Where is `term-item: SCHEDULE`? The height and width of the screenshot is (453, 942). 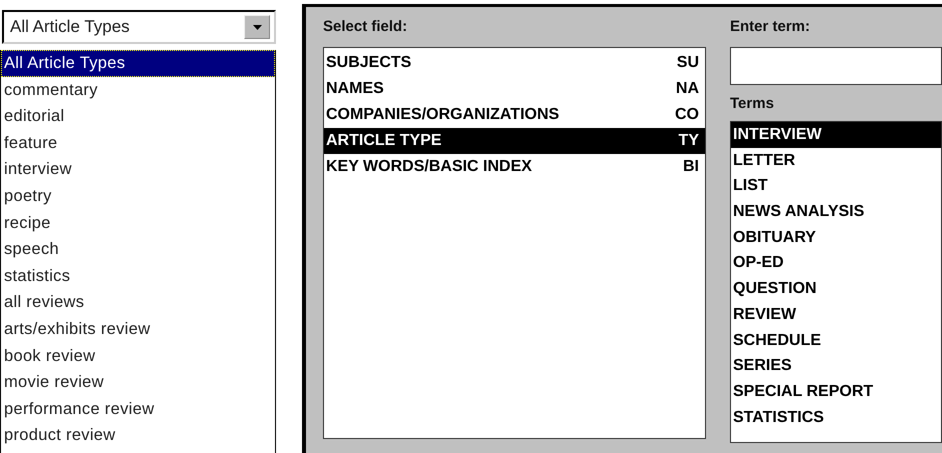 term-item: SCHEDULE is located at coordinates (836, 341).